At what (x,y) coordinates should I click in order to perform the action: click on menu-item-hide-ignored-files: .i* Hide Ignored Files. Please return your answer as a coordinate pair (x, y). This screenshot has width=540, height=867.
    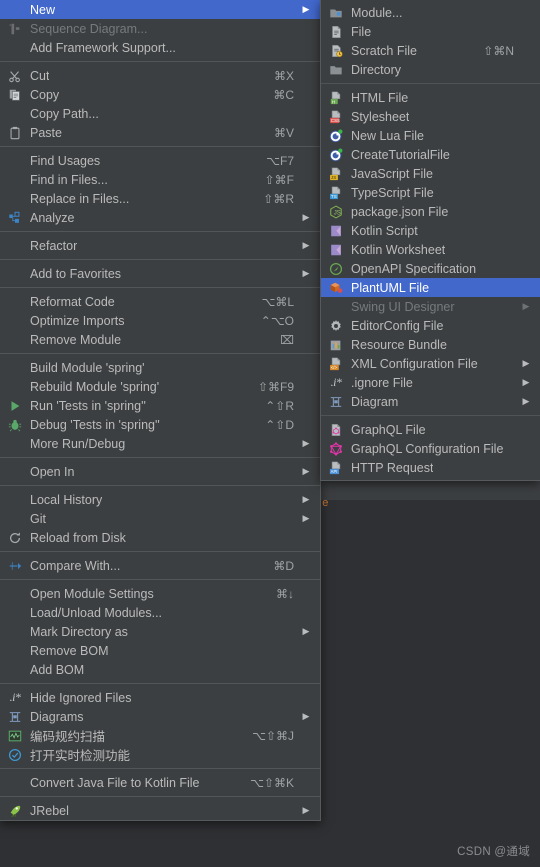
    Looking at the image, I should click on (160, 697).